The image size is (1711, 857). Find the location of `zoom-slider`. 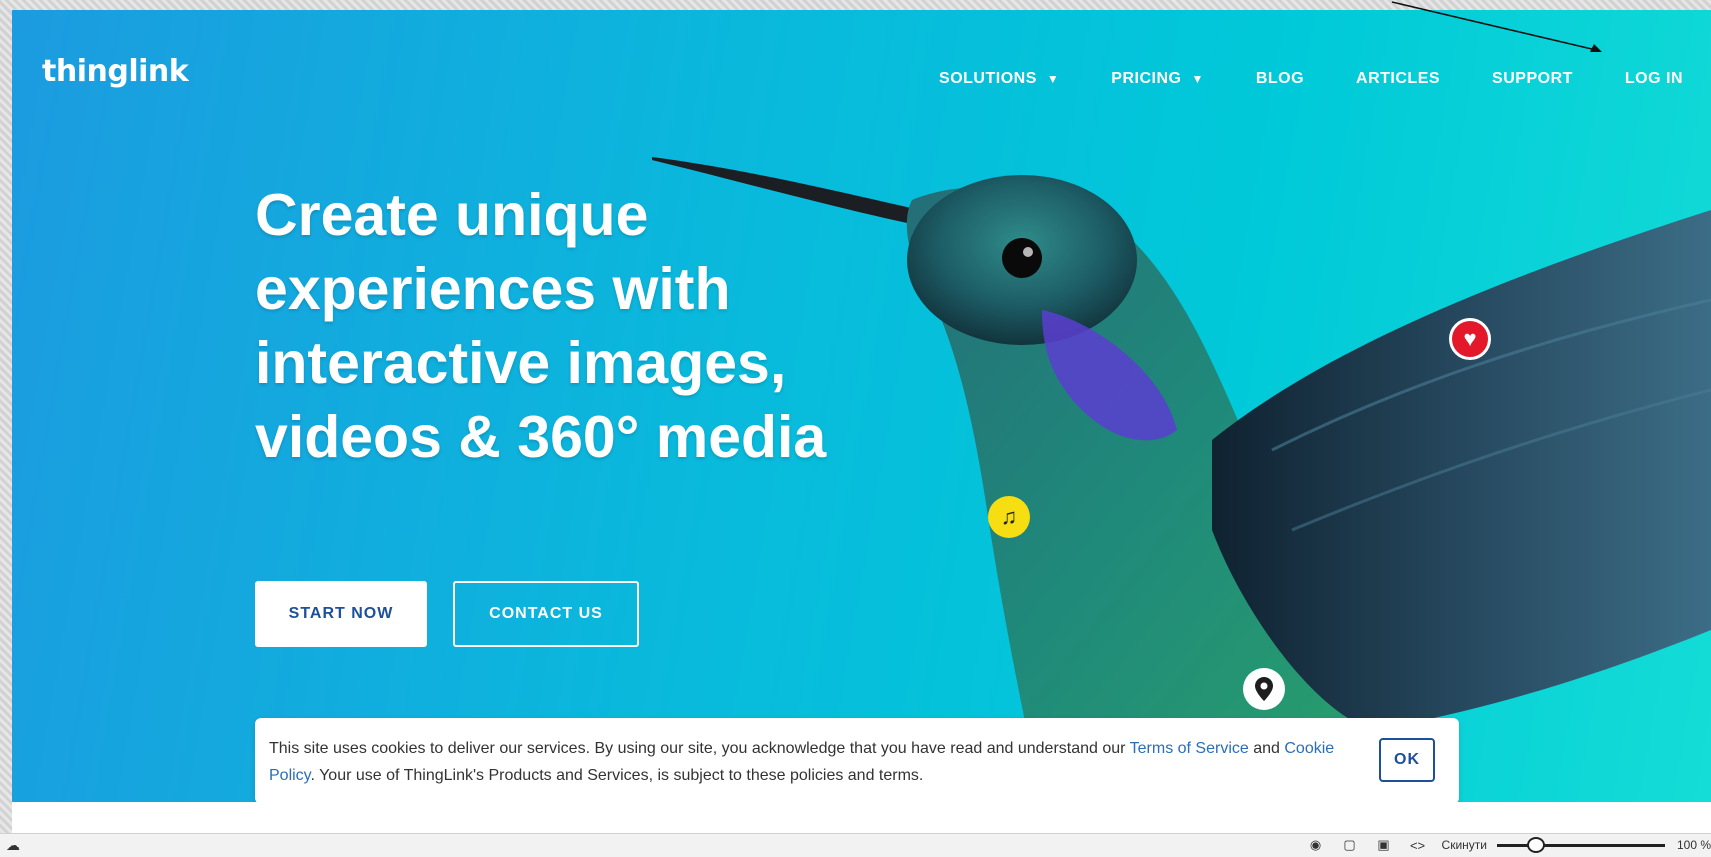

zoom-slider is located at coordinates (1581, 845).